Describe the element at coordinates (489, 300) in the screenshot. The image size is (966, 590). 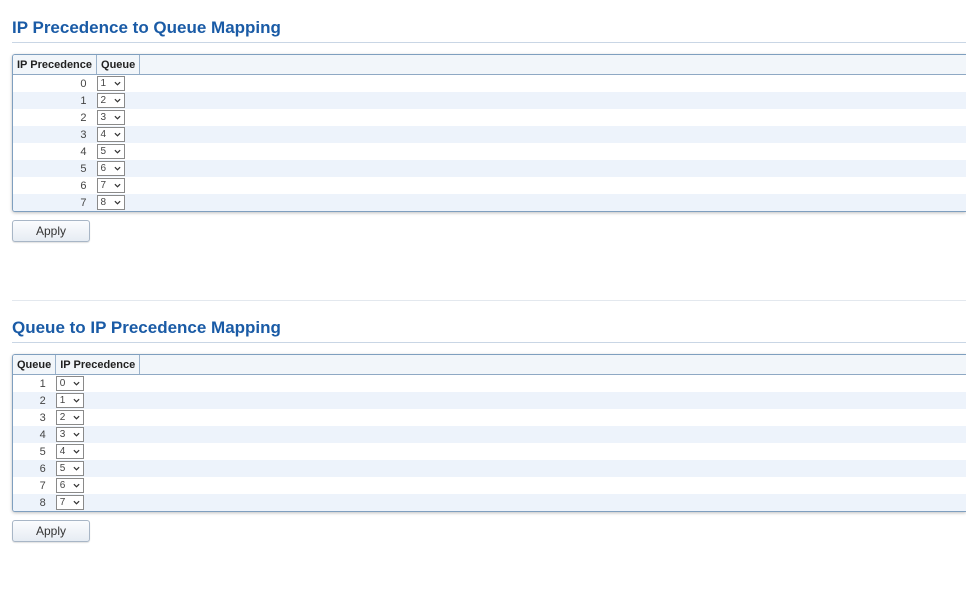
I see `section-divider` at that location.